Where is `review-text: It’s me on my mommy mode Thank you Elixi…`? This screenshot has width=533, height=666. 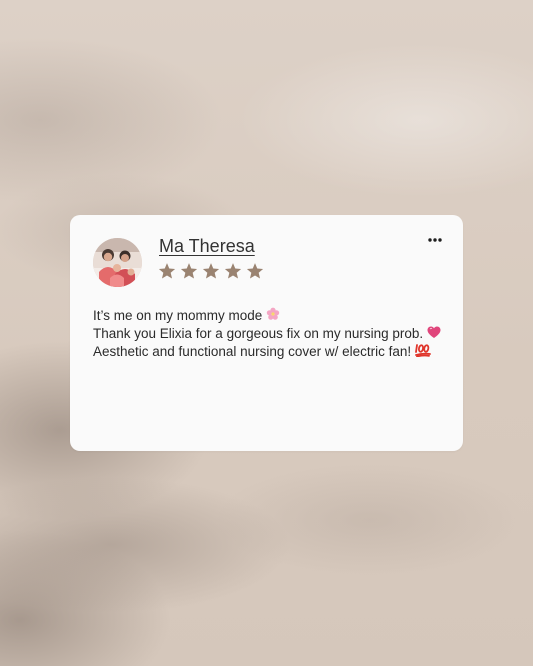
review-text: It’s me on my mommy mode Thank you Elixi… is located at coordinates (273, 334).